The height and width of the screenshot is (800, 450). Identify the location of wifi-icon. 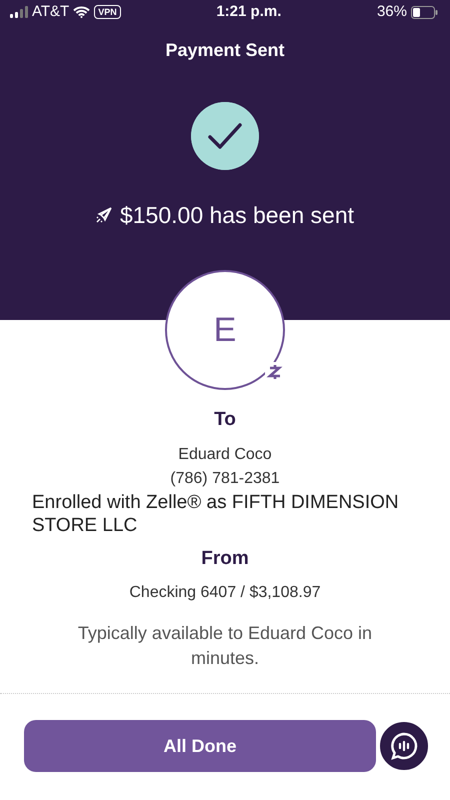
(81, 12).